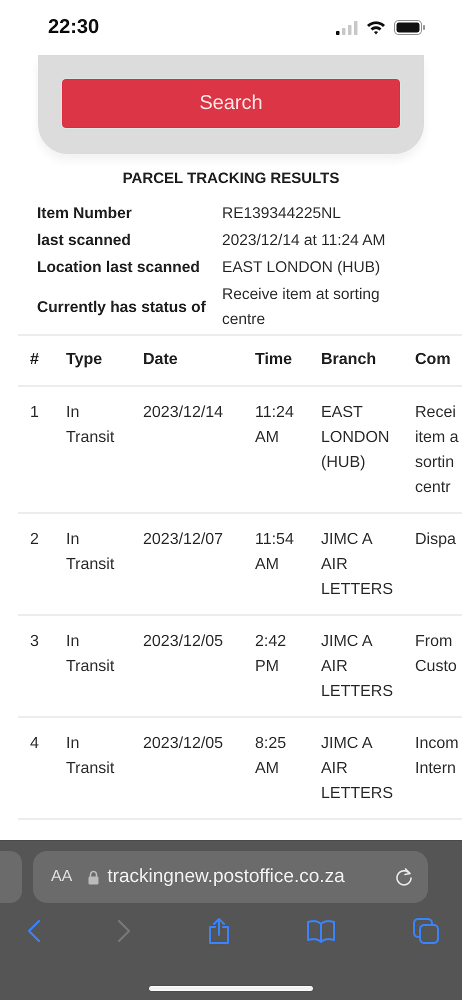 The width and height of the screenshot is (462, 1000). Describe the element at coordinates (218, 931) in the screenshot. I see `share-icon` at that location.